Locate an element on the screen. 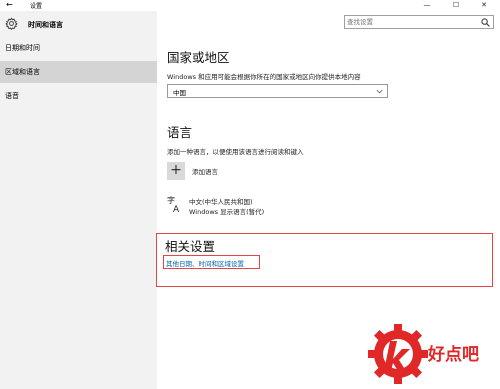 Image resolution: width=500 pixels, height=389 pixels. close-button: ✕ is located at coordinates (484, 5).